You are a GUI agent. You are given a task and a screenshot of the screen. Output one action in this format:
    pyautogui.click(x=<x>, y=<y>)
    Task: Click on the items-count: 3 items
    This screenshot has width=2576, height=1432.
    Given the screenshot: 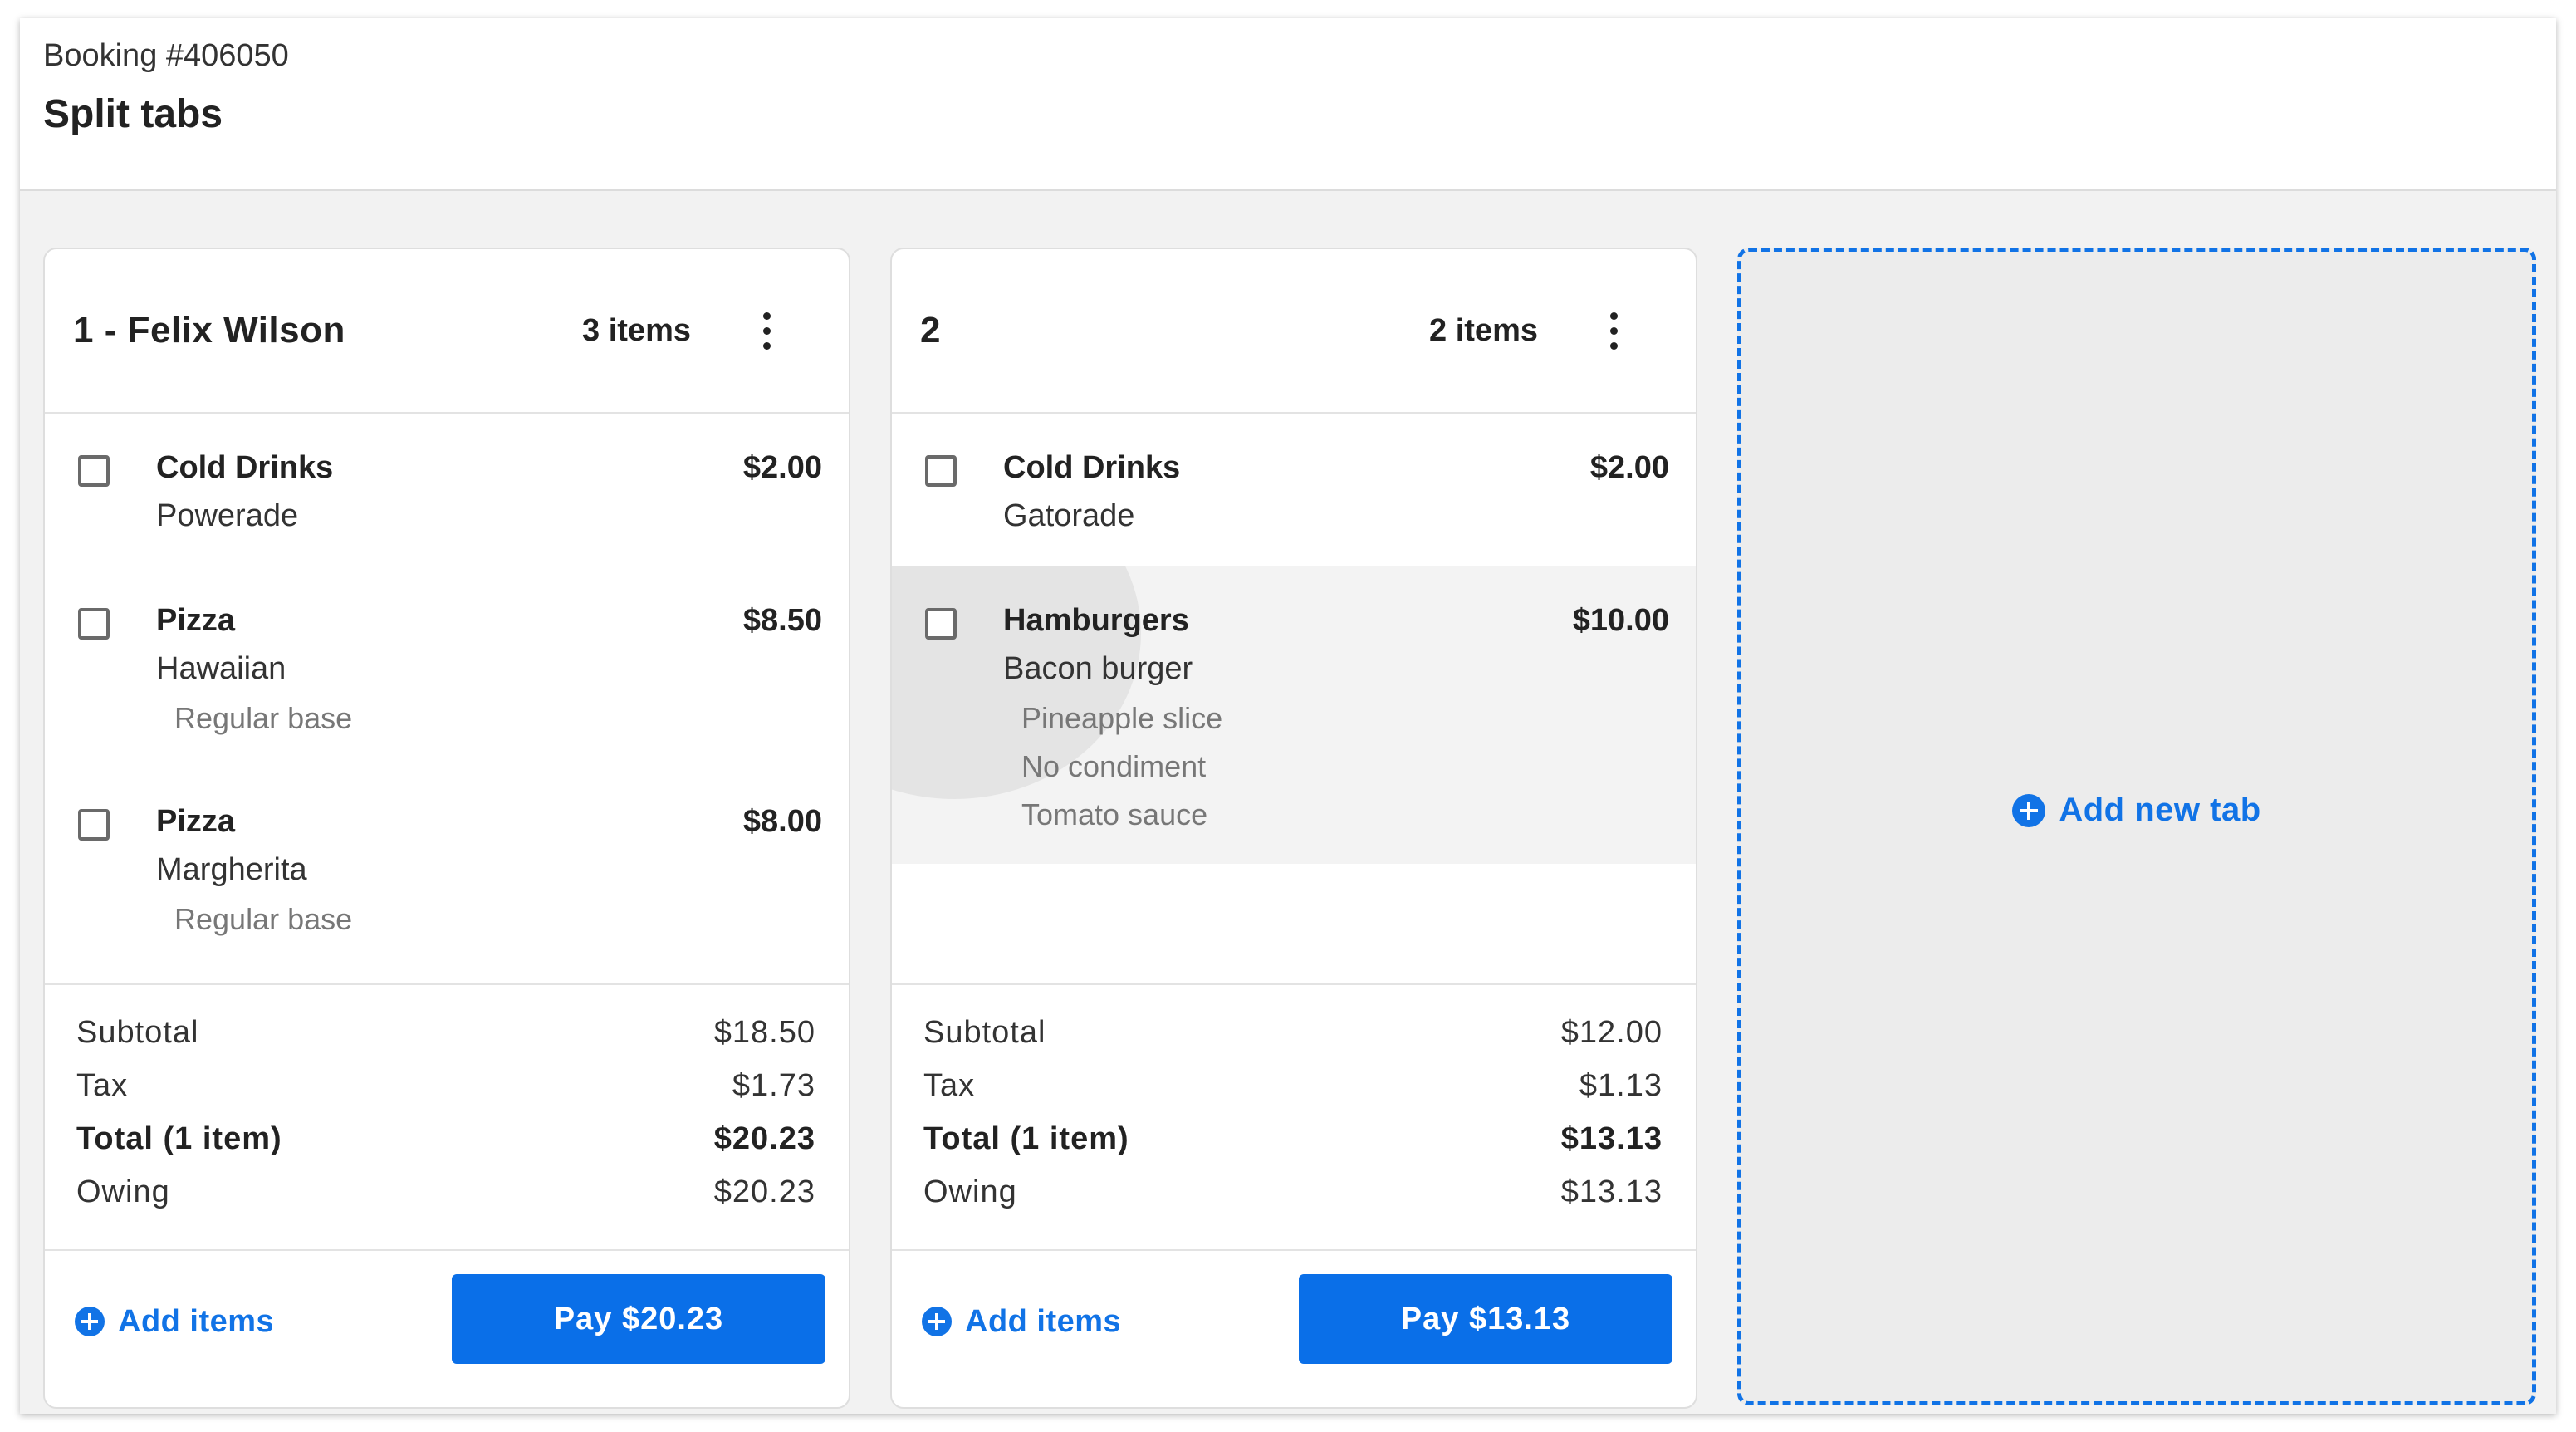 What is the action you would take?
    pyautogui.click(x=636, y=330)
    